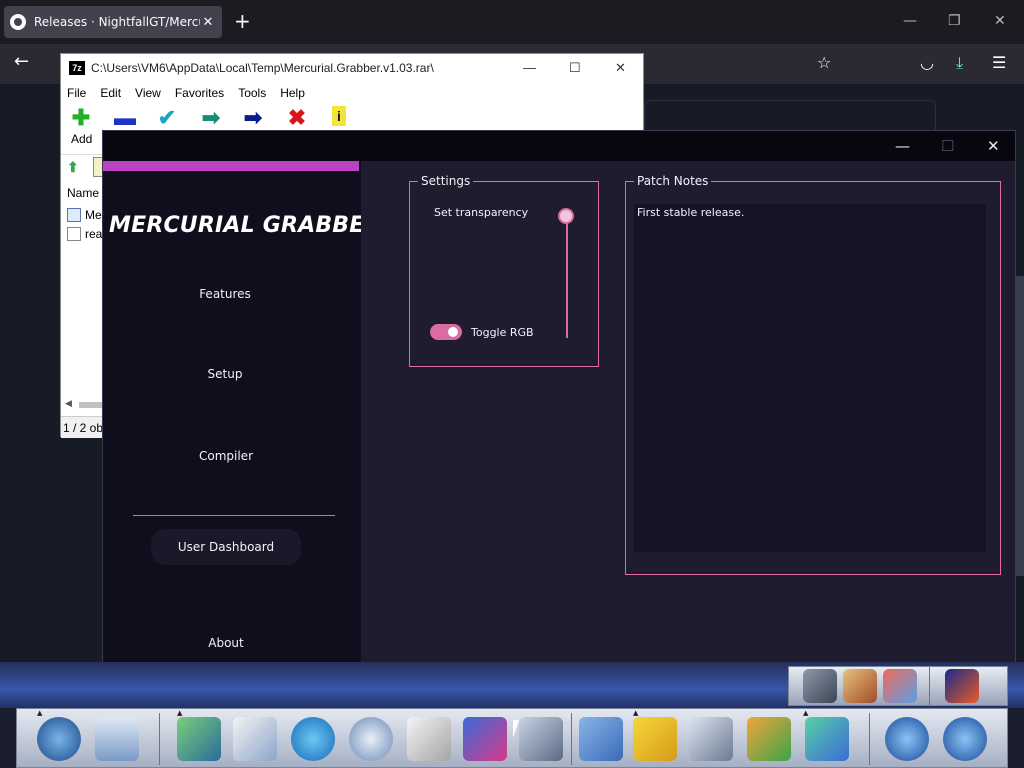 Image resolution: width=1024 pixels, height=768 pixels. I want to click on search-icon, so click(371, 739).